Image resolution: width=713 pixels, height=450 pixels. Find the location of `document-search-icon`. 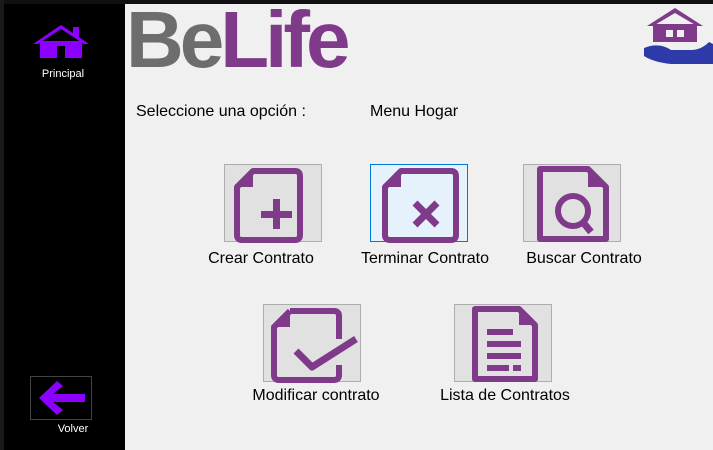

document-search-icon is located at coordinates (573, 204).